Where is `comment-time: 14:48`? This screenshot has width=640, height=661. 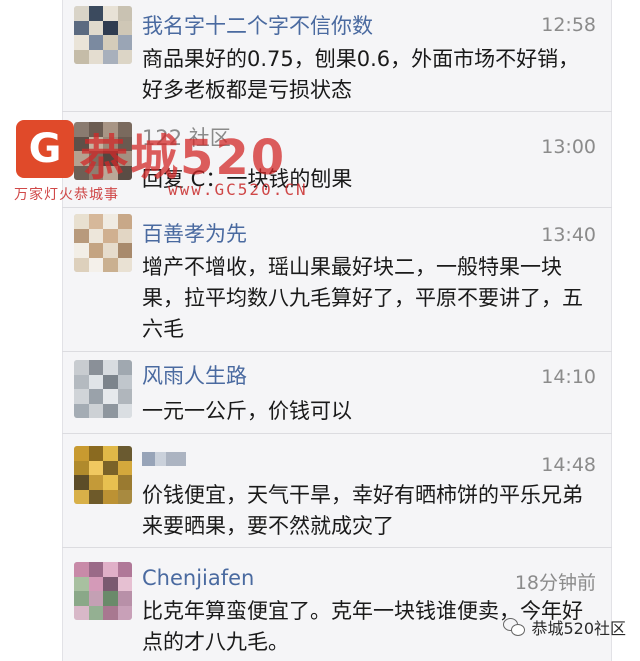
comment-time: 14:48 is located at coordinates (568, 465).